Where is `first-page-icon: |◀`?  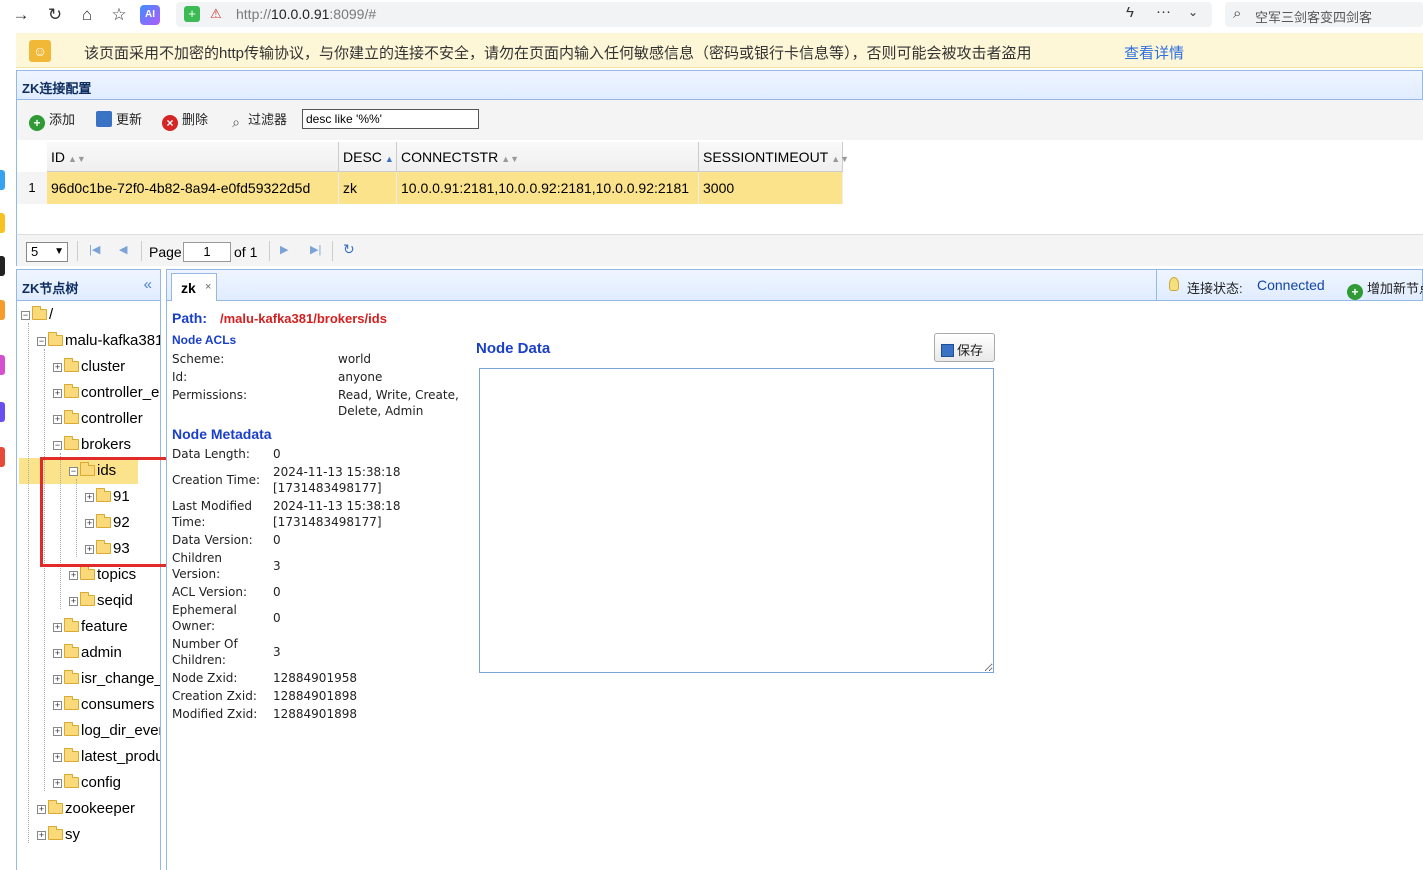 first-page-icon: |◀ is located at coordinates (94, 249).